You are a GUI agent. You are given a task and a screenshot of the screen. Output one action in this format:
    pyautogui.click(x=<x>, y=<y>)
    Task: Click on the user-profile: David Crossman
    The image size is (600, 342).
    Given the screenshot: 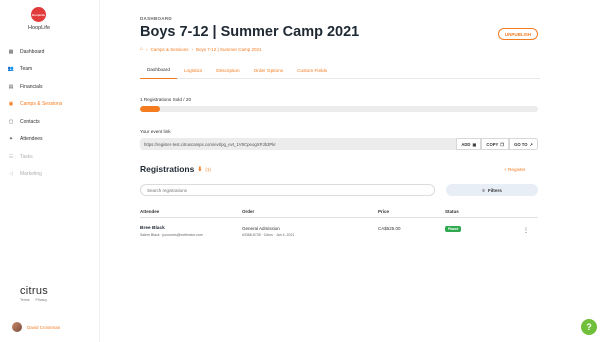 What is the action you would take?
    pyautogui.click(x=36, y=327)
    